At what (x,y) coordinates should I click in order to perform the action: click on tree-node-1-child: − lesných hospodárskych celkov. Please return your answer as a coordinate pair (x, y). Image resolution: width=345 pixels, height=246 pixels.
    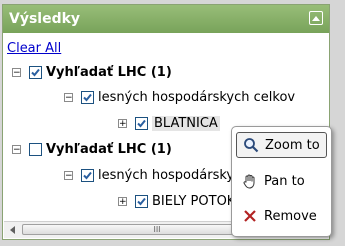
    Looking at the image, I should click on (179, 97).